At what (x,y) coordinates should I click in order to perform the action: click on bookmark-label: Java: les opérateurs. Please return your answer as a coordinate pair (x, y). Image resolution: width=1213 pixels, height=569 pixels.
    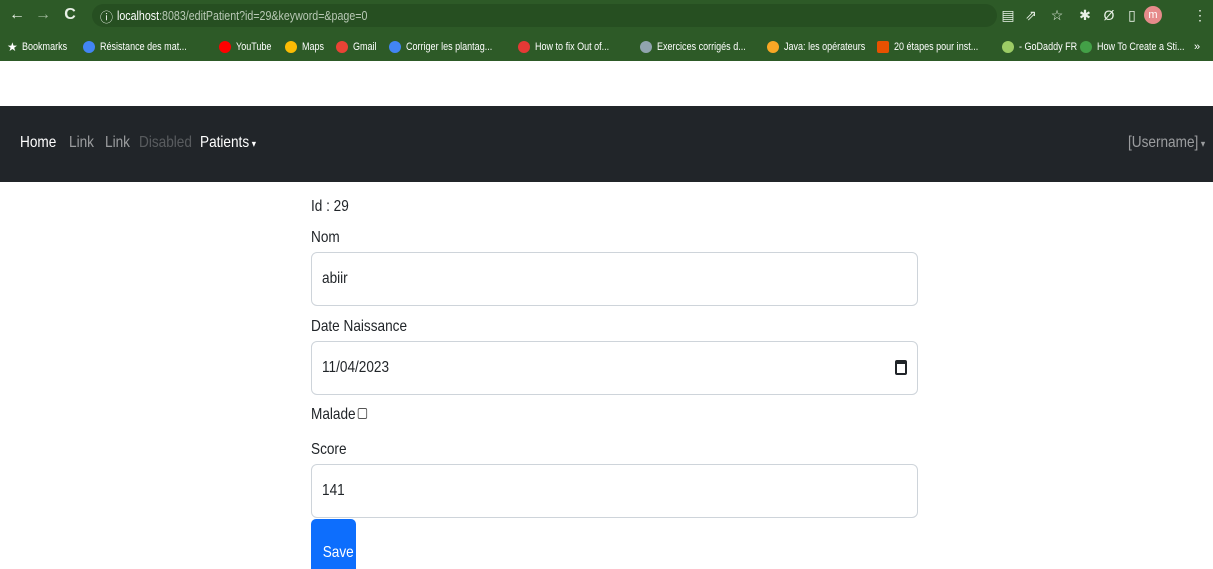
    Looking at the image, I should click on (825, 47).